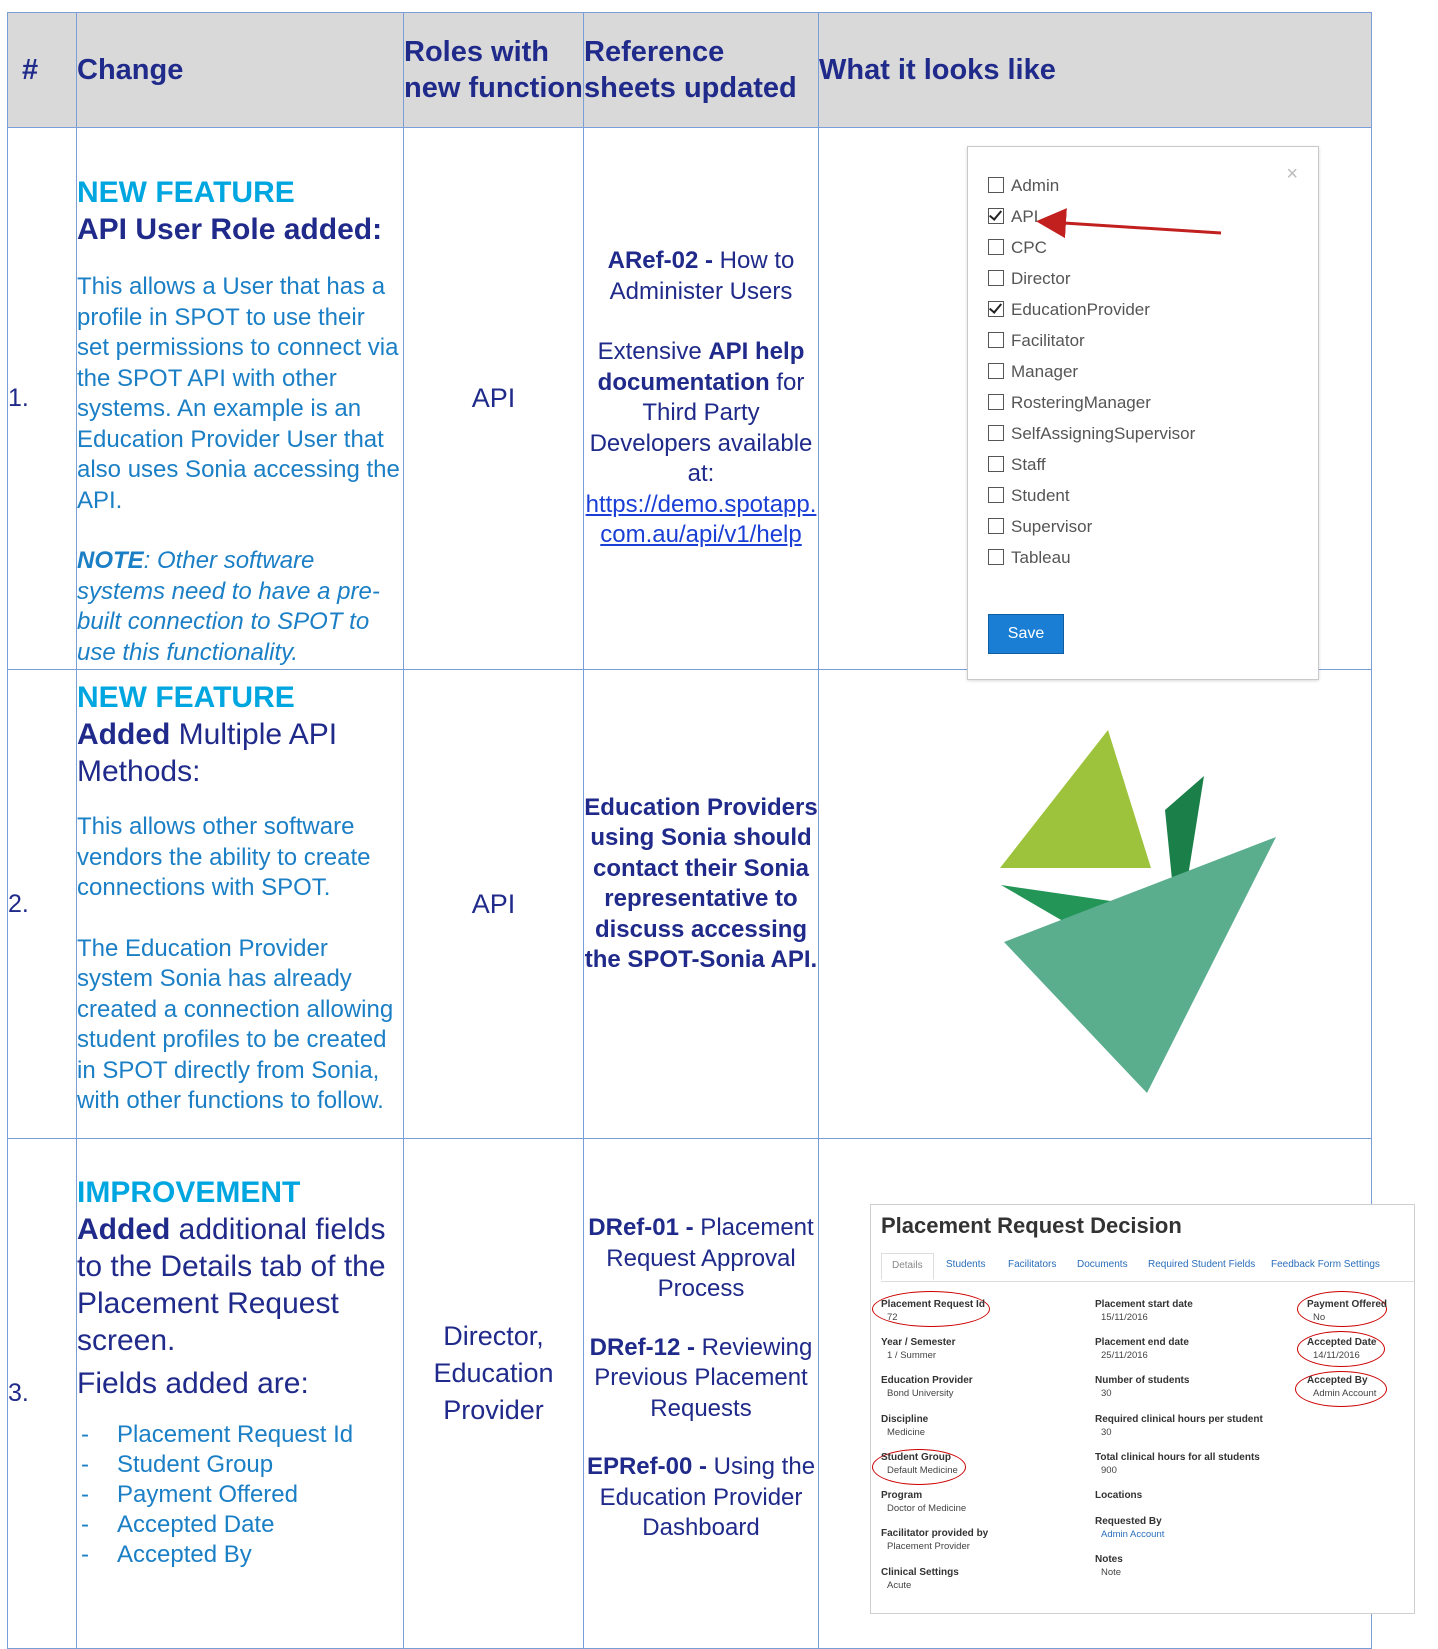  What do you see at coordinates (42, 904) in the screenshot?
I see `row-number: 2.` at bounding box center [42, 904].